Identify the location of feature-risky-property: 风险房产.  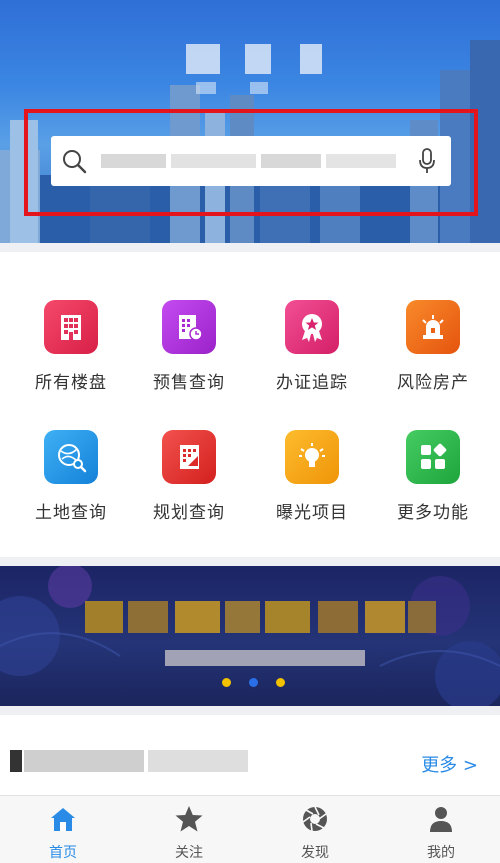
(433, 355).